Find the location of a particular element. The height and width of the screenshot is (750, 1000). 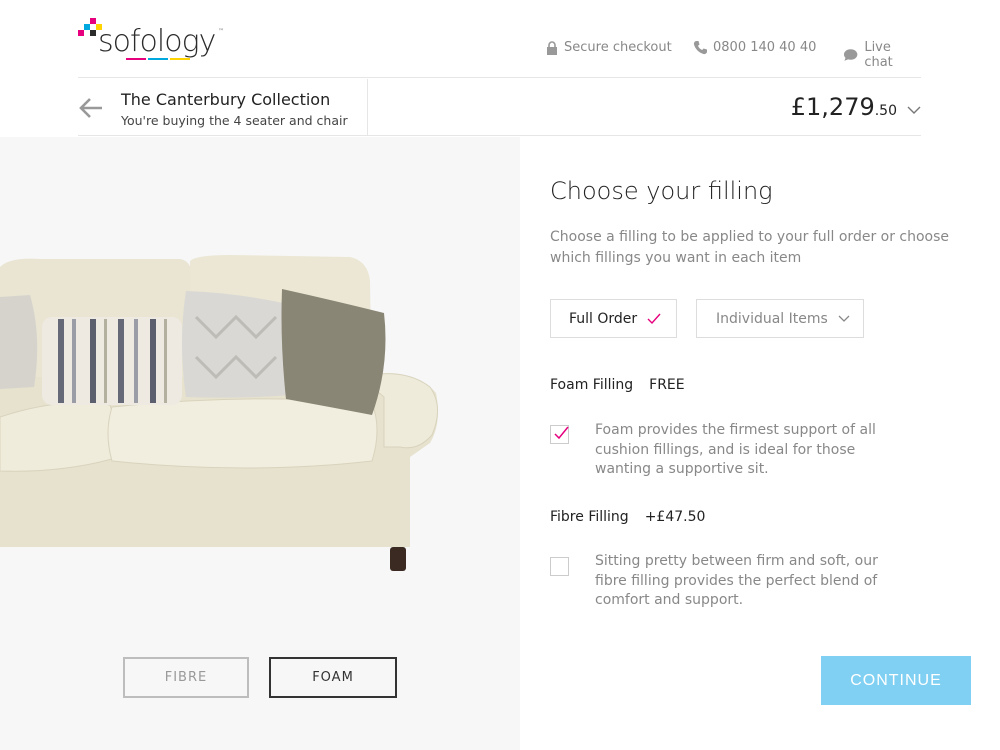

price-pence: .50 is located at coordinates (885, 111).